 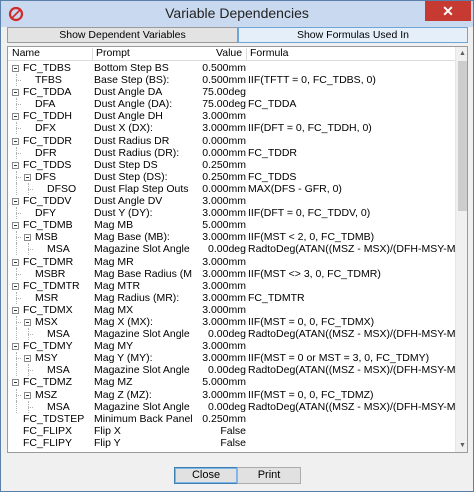 What do you see at coordinates (224, 382) in the screenshot?
I see `variable-value: 5.000mm` at bounding box center [224, 382].